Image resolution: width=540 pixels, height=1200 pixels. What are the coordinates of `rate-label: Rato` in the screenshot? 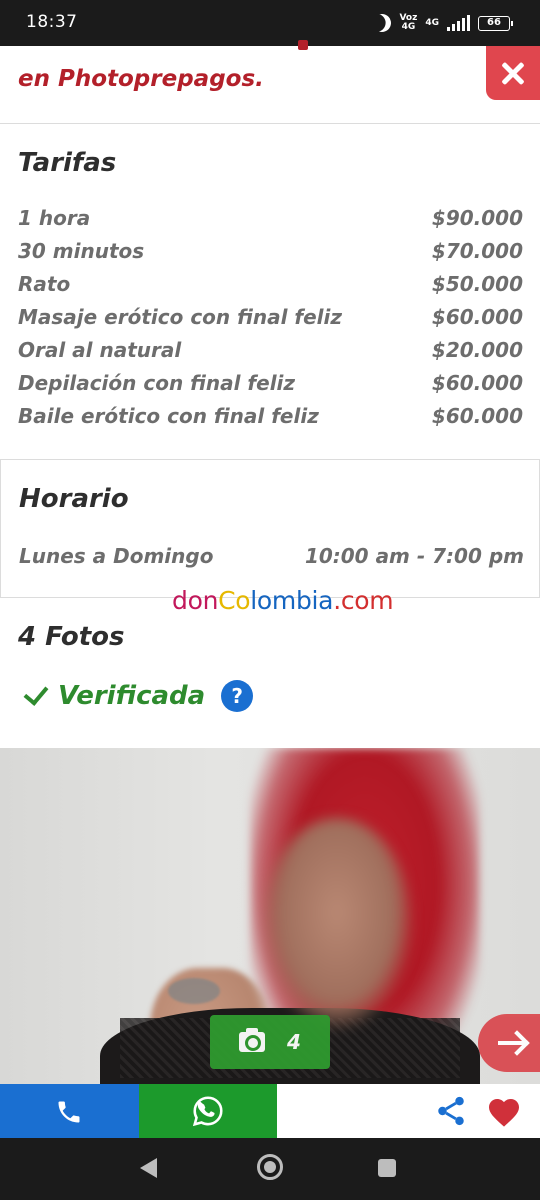 It's located at (44, 284).